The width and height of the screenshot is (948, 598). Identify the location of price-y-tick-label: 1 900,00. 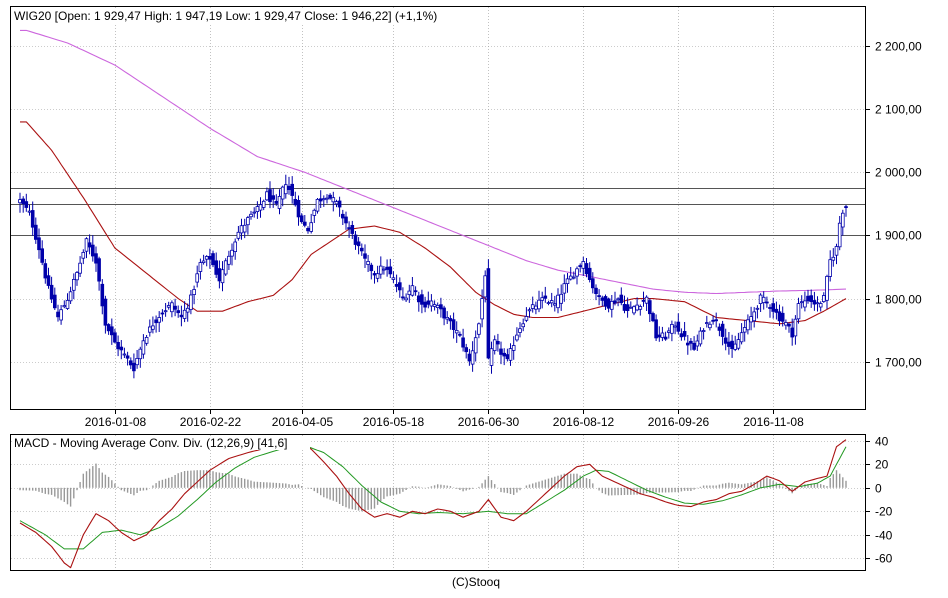
(898, 236).